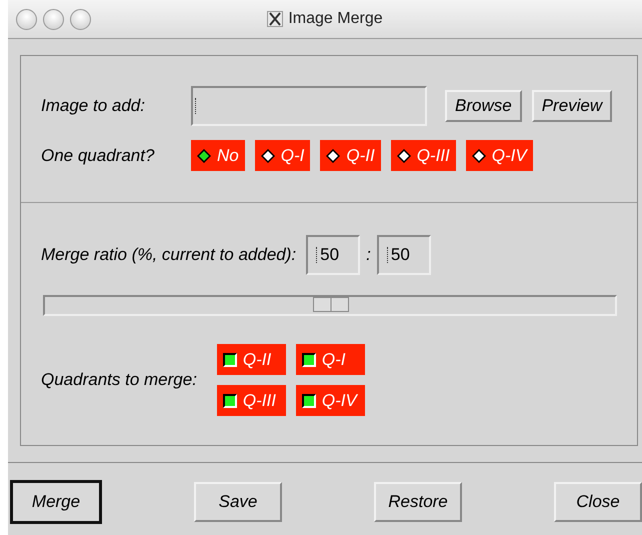  What do you see at coordinates (119, 380) in the screenshot?
I see `field-label: Quadrants to merge:` at bounding box center [119, 380].